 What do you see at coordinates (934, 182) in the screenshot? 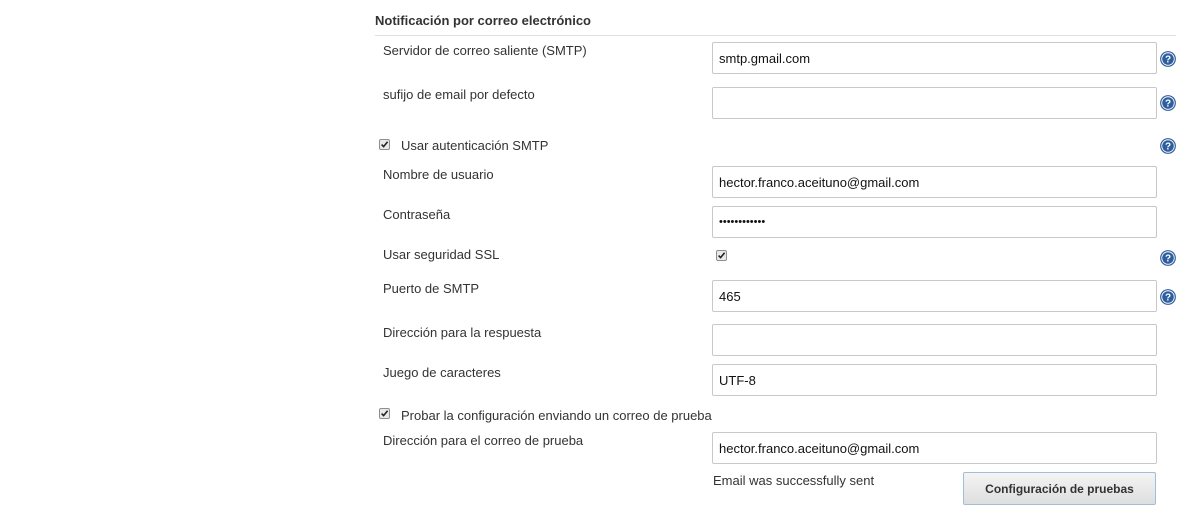
I see `username-input` at bounding box center [934, 182].